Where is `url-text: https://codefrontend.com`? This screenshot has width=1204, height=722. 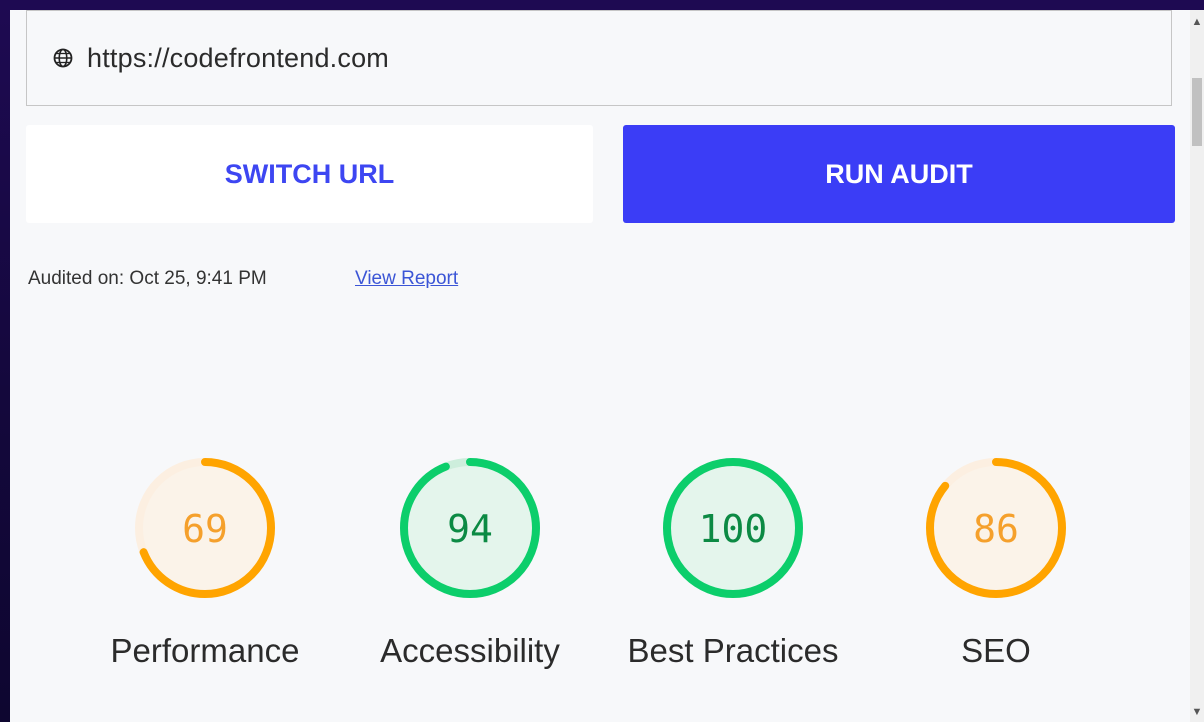 url-text: https://codefrontend.com is located at coordinates (238, 57).